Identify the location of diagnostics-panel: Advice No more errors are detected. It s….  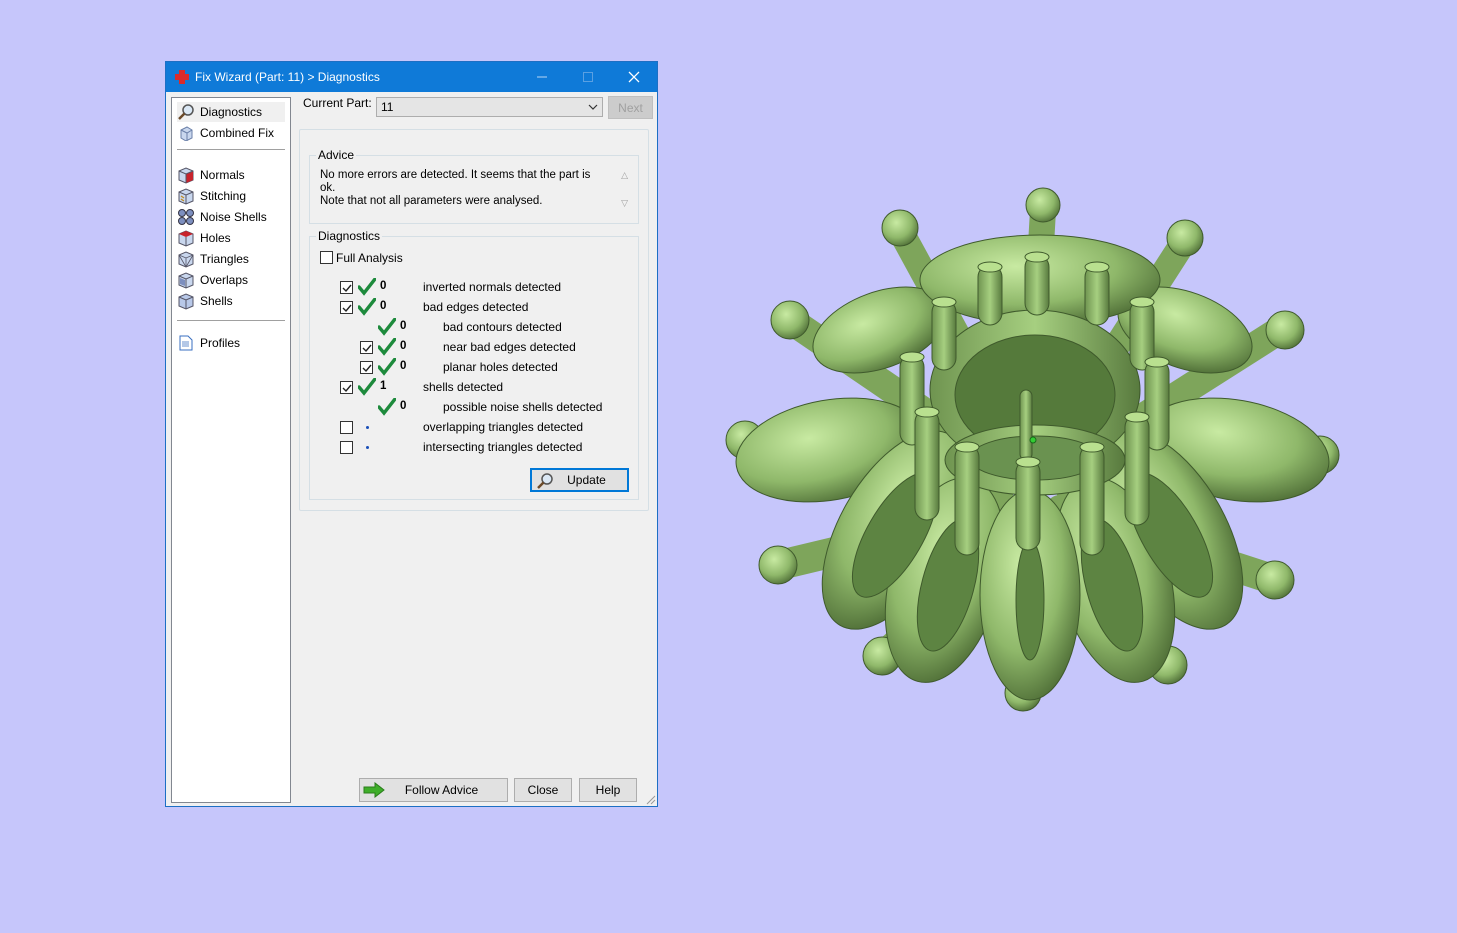
(474, 320).